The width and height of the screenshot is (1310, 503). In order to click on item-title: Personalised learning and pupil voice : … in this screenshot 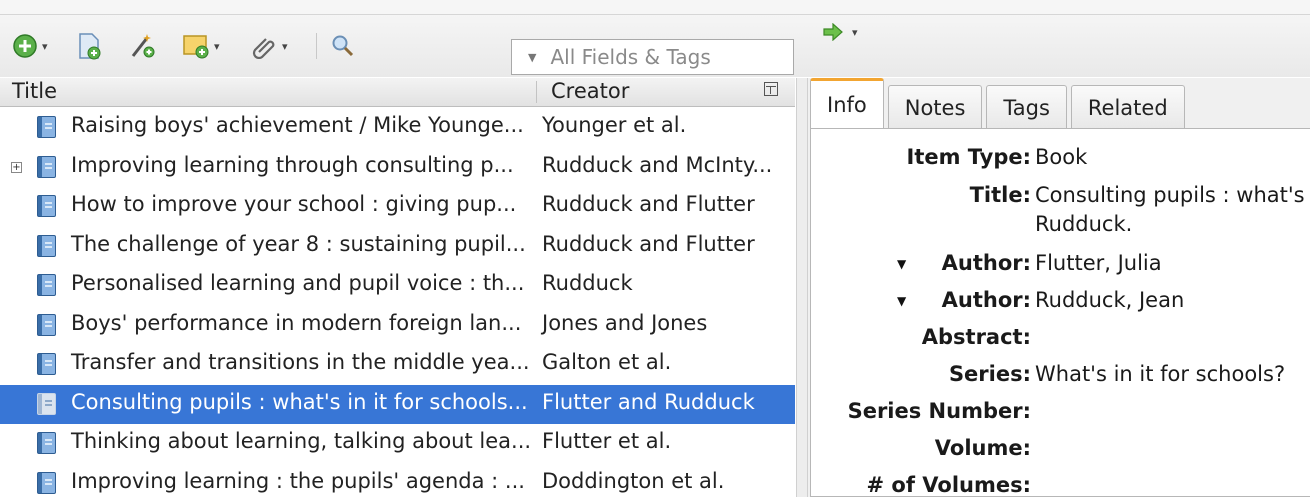, I will do `click(297, 283)`.